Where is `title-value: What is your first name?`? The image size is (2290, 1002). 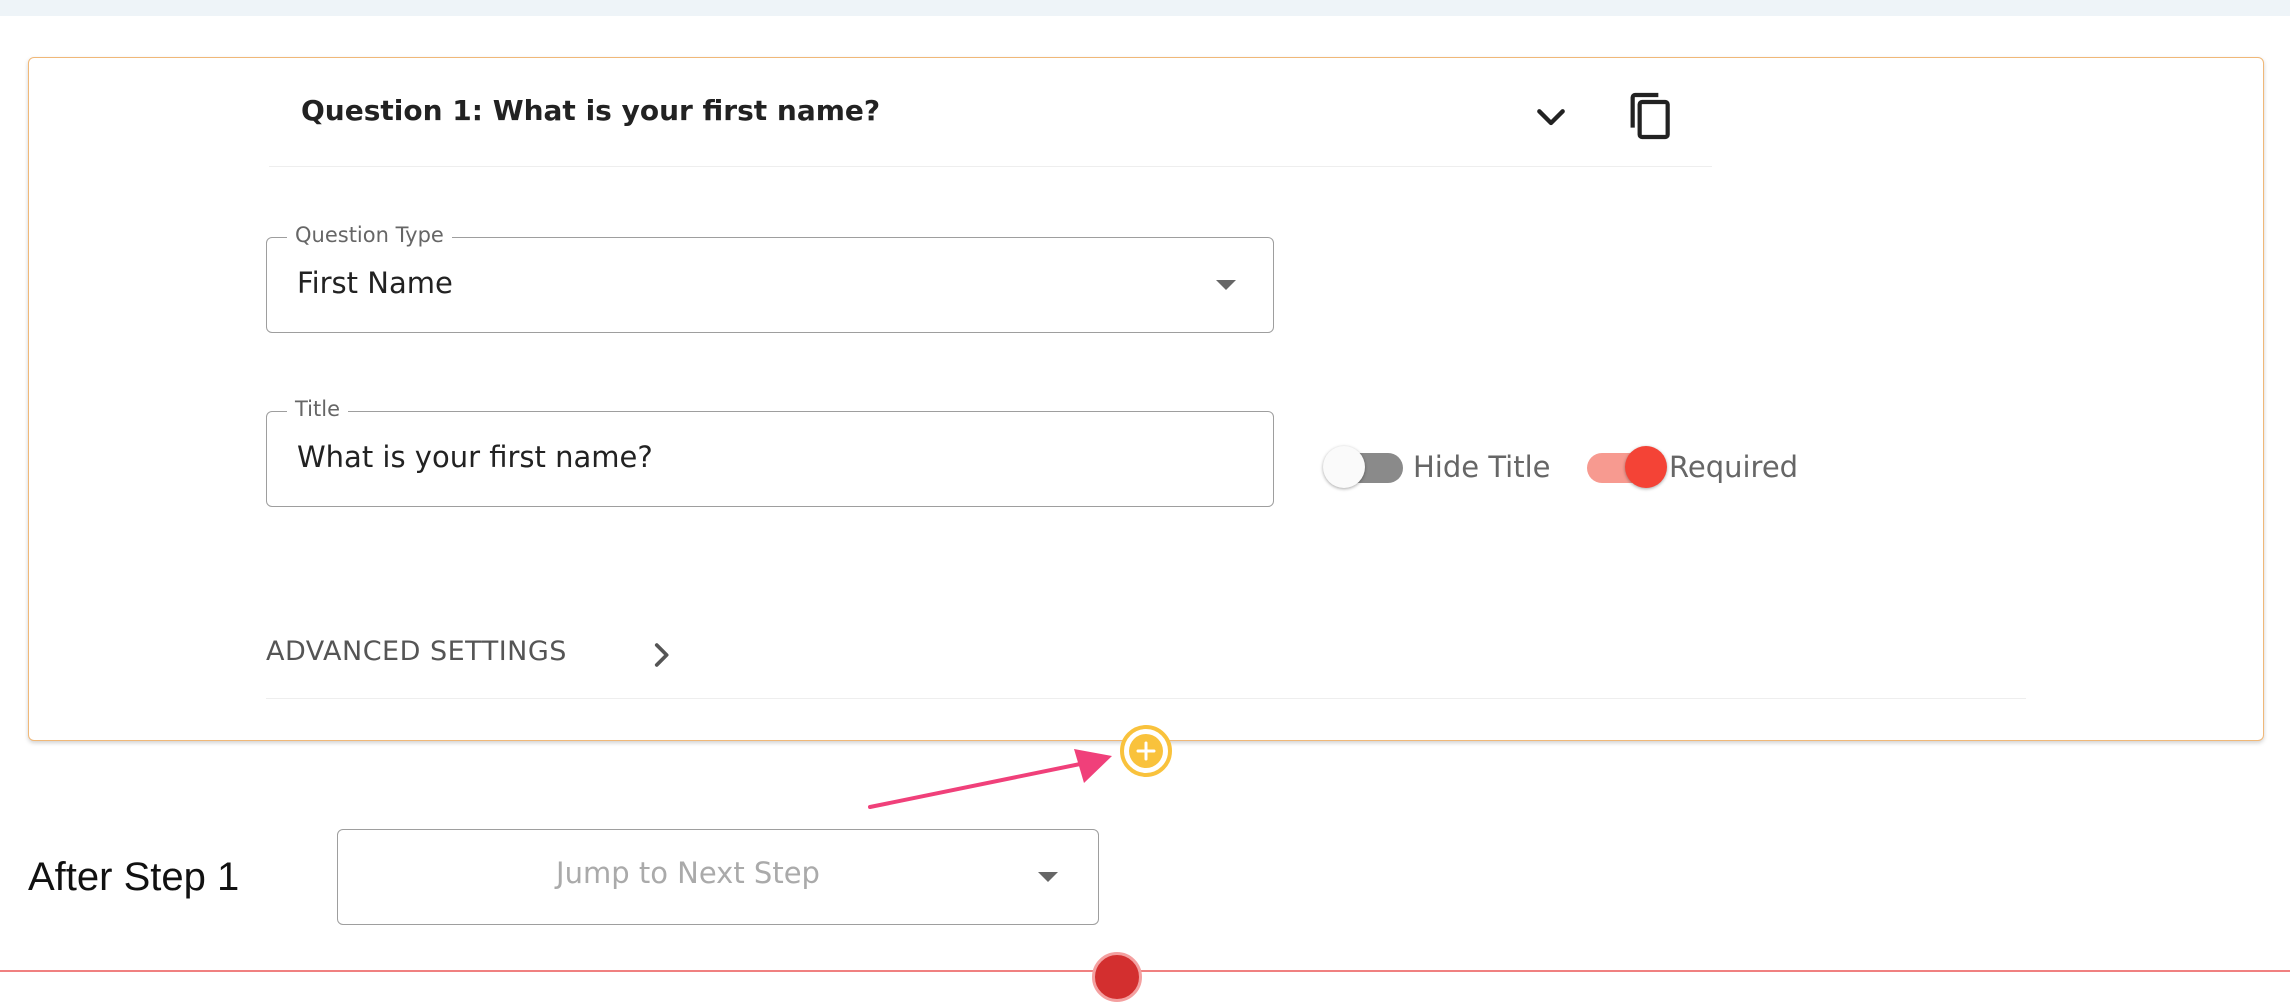
title-value: What is your first name? is located at coordinates (475, 457).